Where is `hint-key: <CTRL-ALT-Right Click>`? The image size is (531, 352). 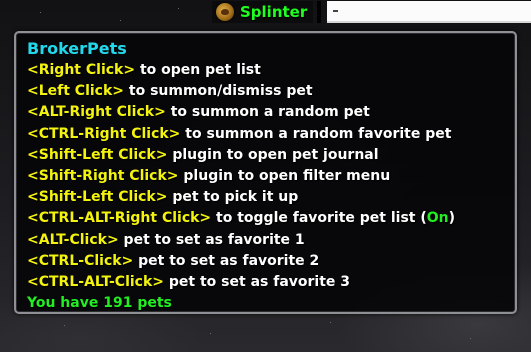 hint-key: <CTRL-ALT-Right Click> is located at coordinates (119, 218).